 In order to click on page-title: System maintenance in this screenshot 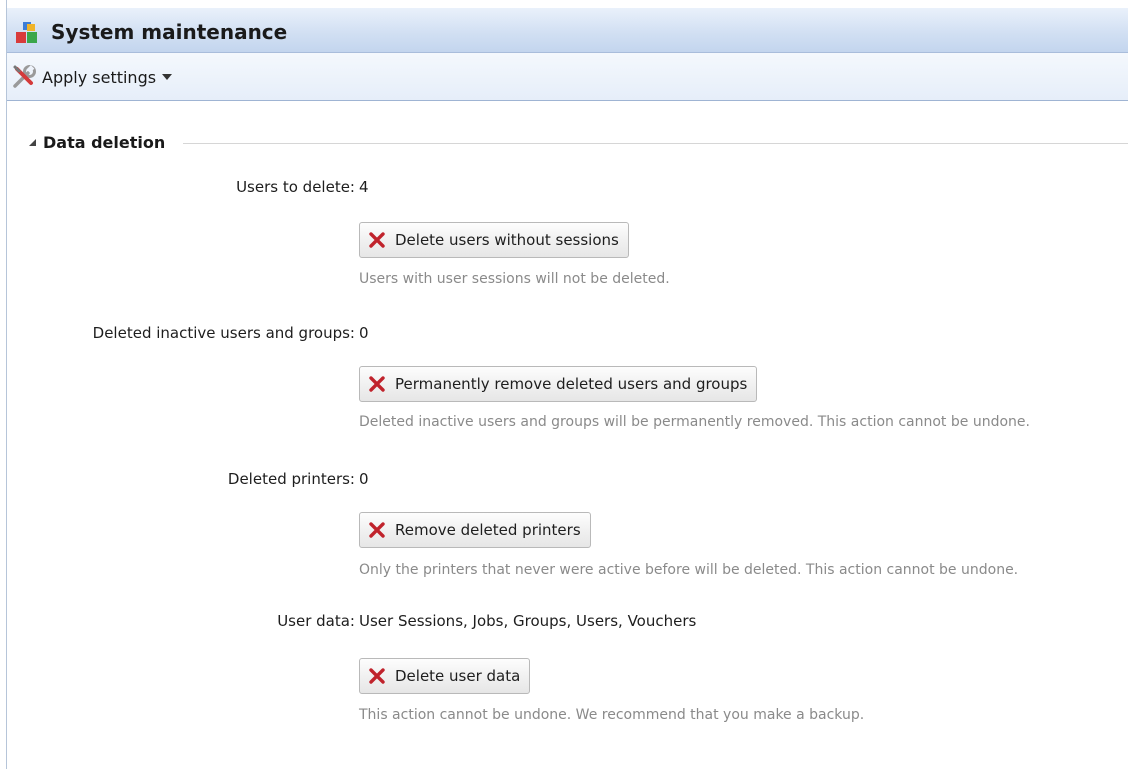, I will do `click(169, 32)`.